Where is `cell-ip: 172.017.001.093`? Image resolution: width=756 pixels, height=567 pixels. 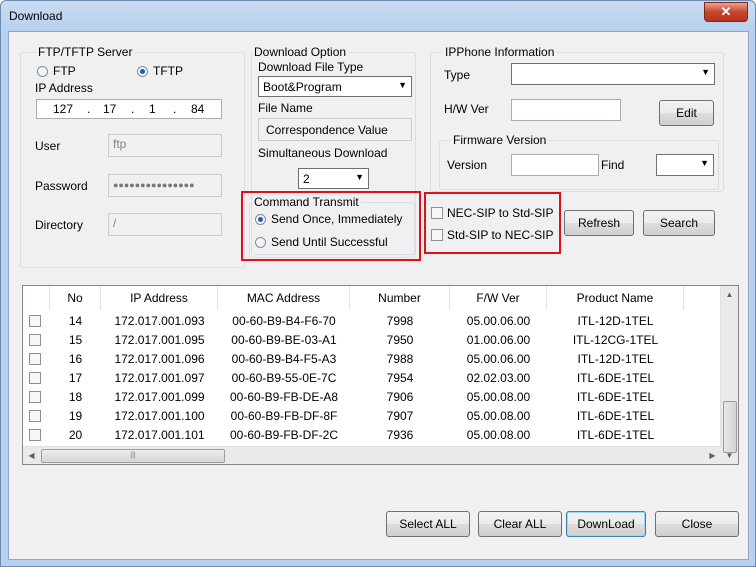
cell-ip: 172.017.001.093 is located at coordinates (159, 321).